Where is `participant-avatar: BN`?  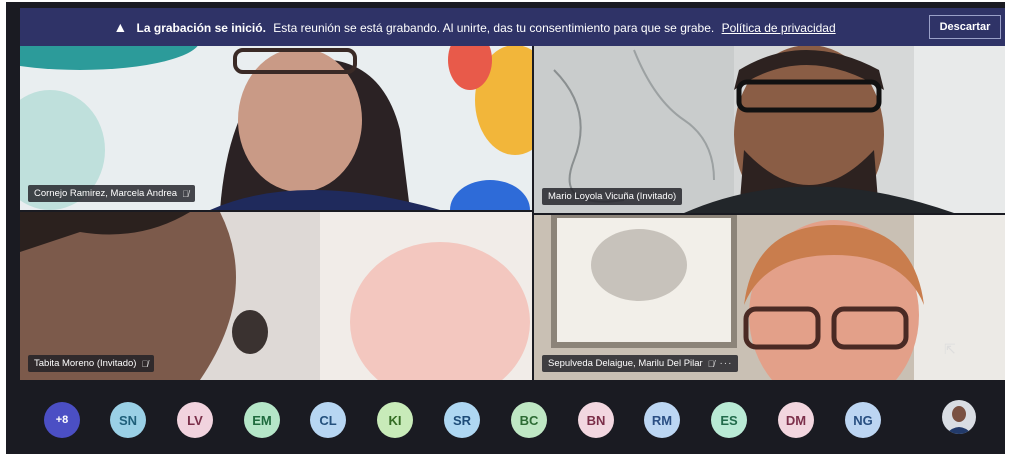 participant-avatar: BN is located at coordinates (596, 420).